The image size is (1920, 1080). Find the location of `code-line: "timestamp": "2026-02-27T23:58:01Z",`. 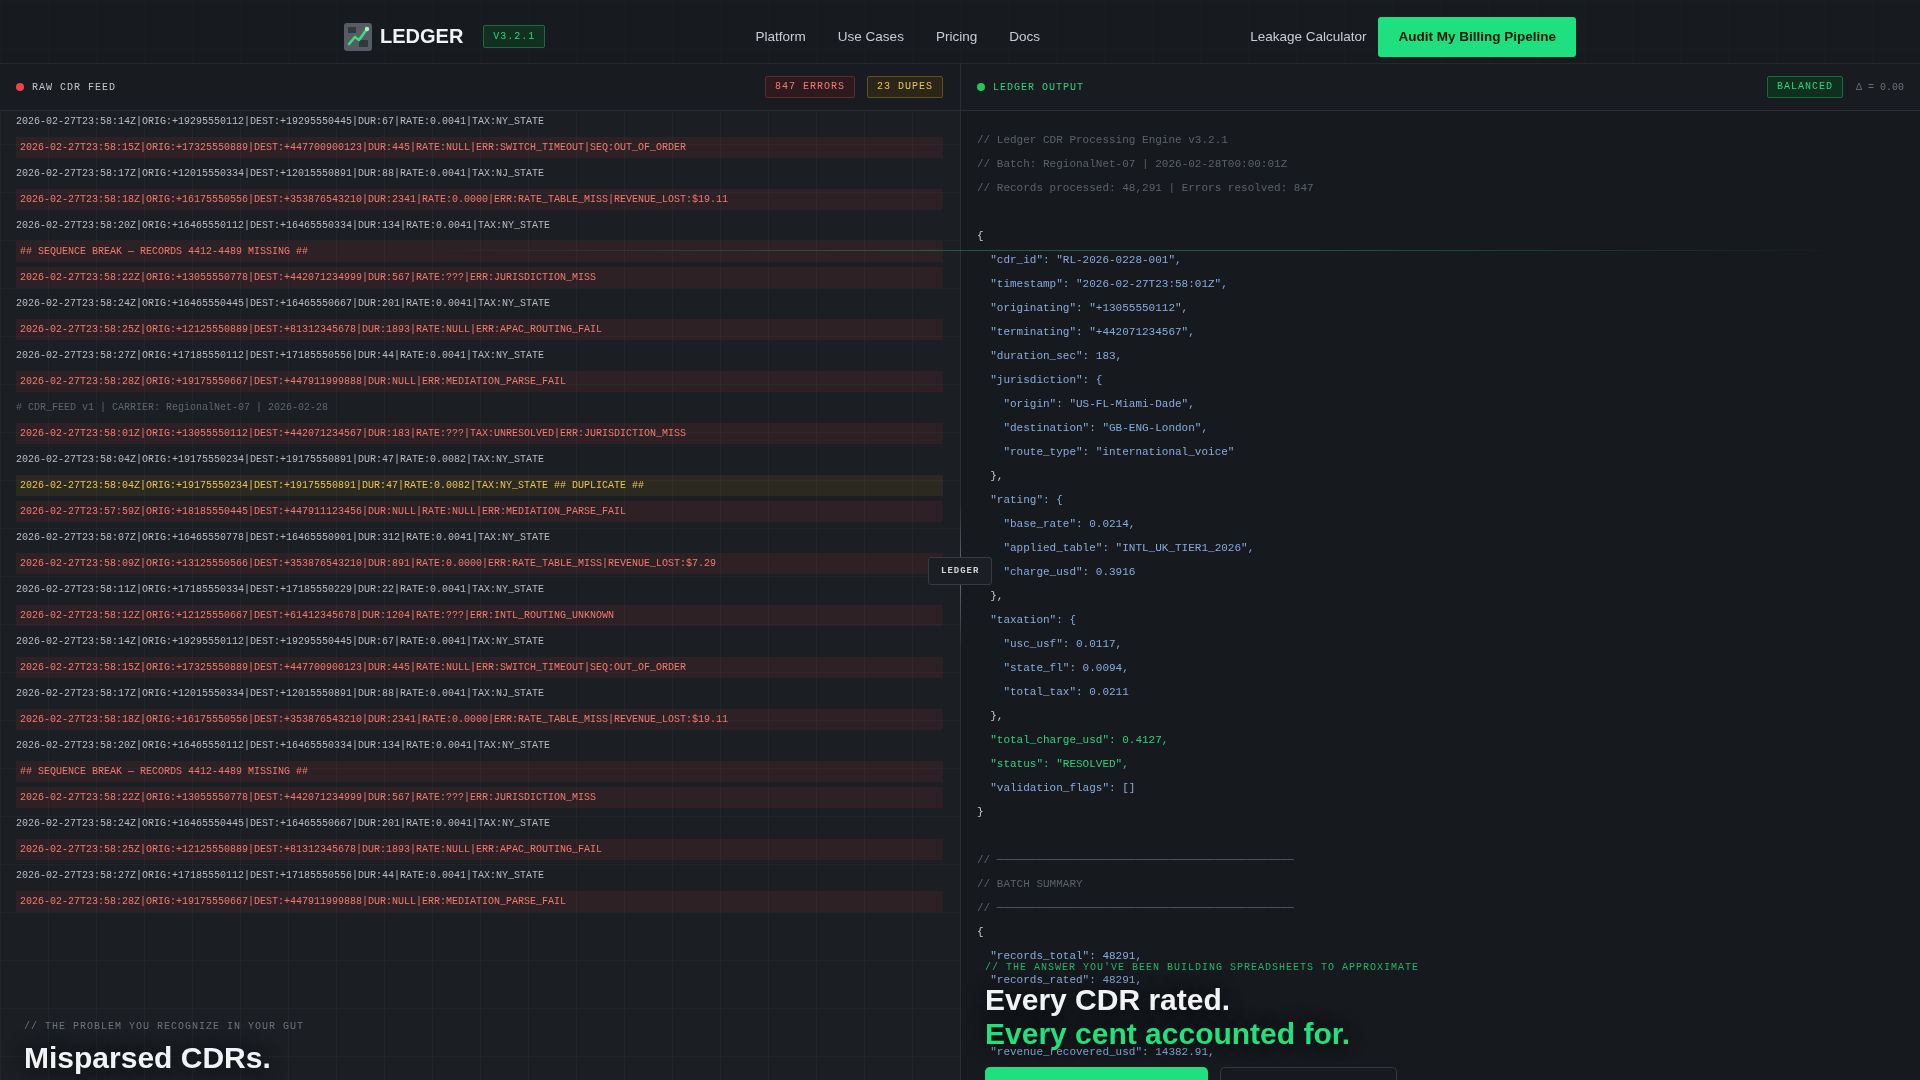

code-line: "timestamp": "2026-02-27T23:58:01Z", is located at coordinates (1109, 284).